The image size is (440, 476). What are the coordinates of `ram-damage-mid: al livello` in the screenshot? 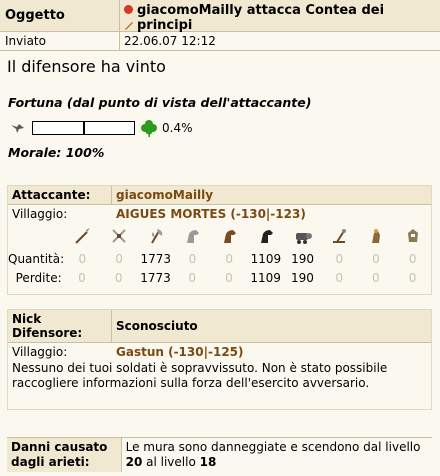 It's located at (171, 462).